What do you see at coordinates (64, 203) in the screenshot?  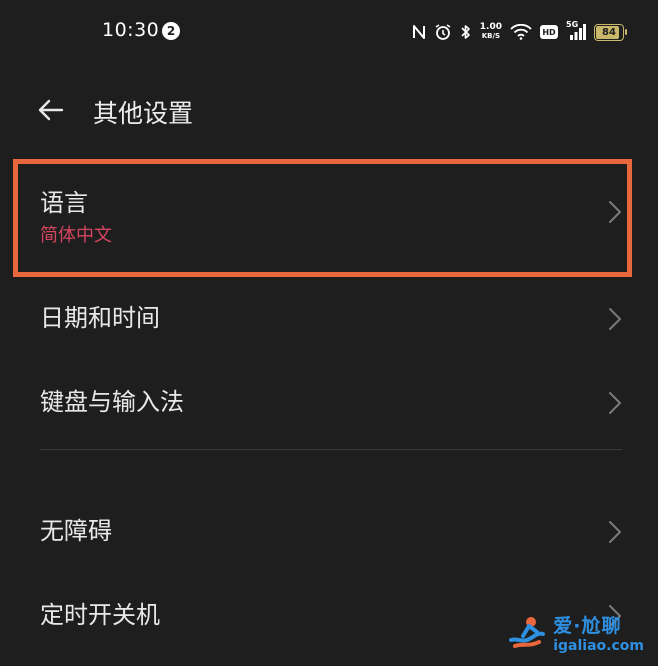 I see `list-item-label: 语言` at bounding box center [64, 203].